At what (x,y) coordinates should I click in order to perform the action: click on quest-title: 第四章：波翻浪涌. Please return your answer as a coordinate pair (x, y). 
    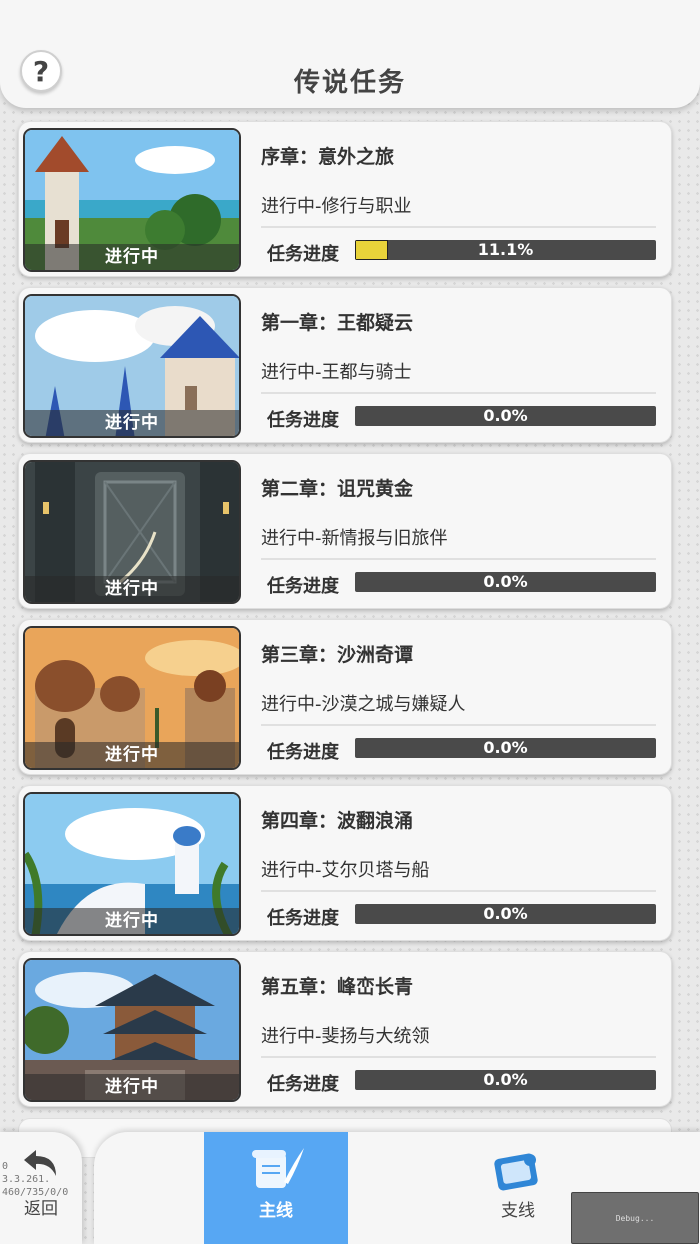
    Looking at the image, I should click on (337, 821).